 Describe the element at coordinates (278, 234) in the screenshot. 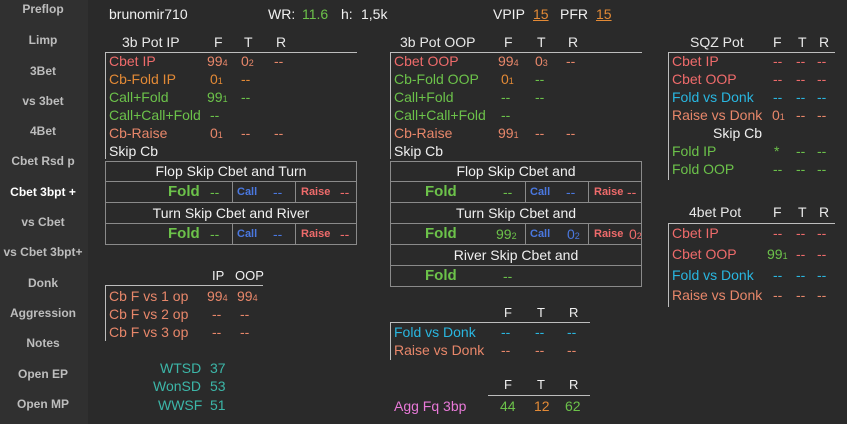

I see `ip-turn-call-val: --` at that location.